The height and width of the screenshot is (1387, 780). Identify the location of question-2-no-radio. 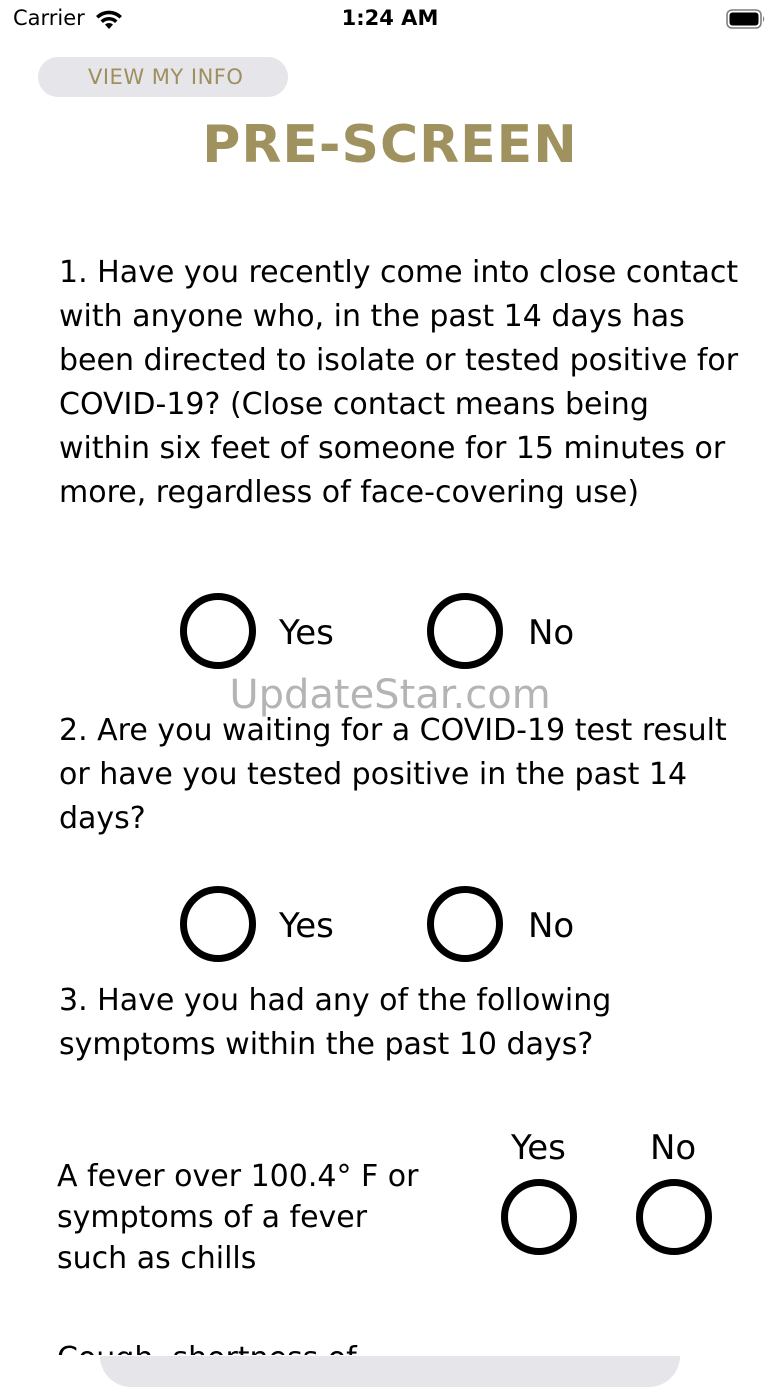
(465, 924).